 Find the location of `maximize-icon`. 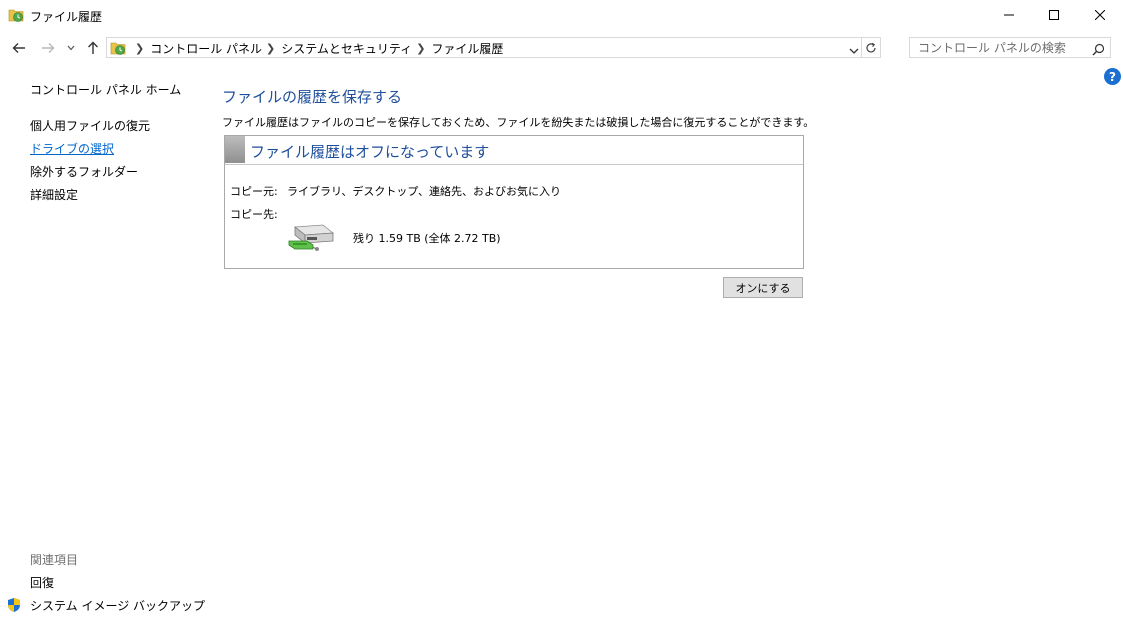

maximize-icon is located at coordinates (1054, 15).